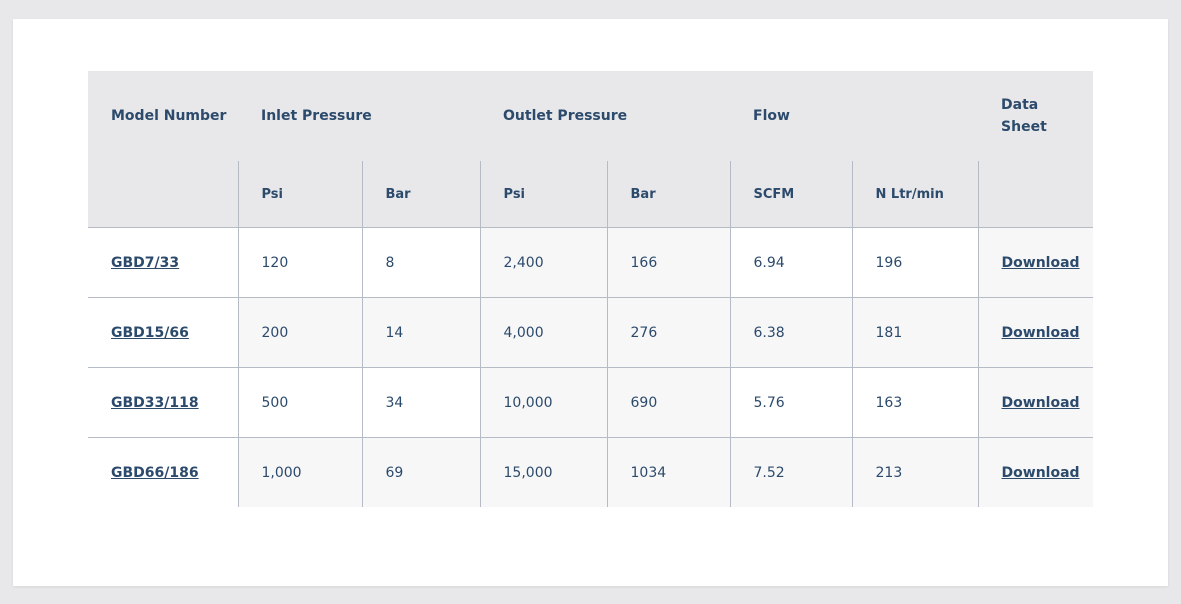 The image size is (1181, 604). What do you see at coordinates (421, 194) in the screenshot?
I see `subheader-inlet-bar: Bar` at bounding box center [421, 194].